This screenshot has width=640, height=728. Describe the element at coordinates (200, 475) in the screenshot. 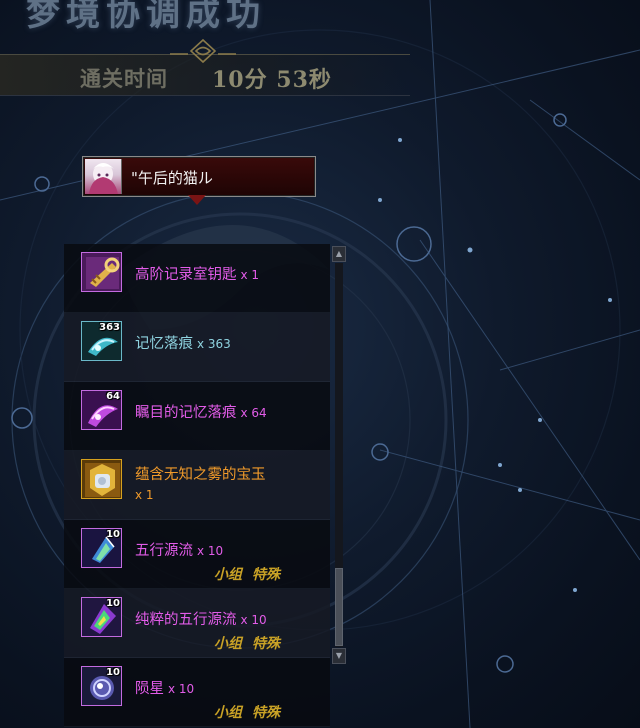

I see `item-name: 蕴含无知之雾的宝玉` at that location.